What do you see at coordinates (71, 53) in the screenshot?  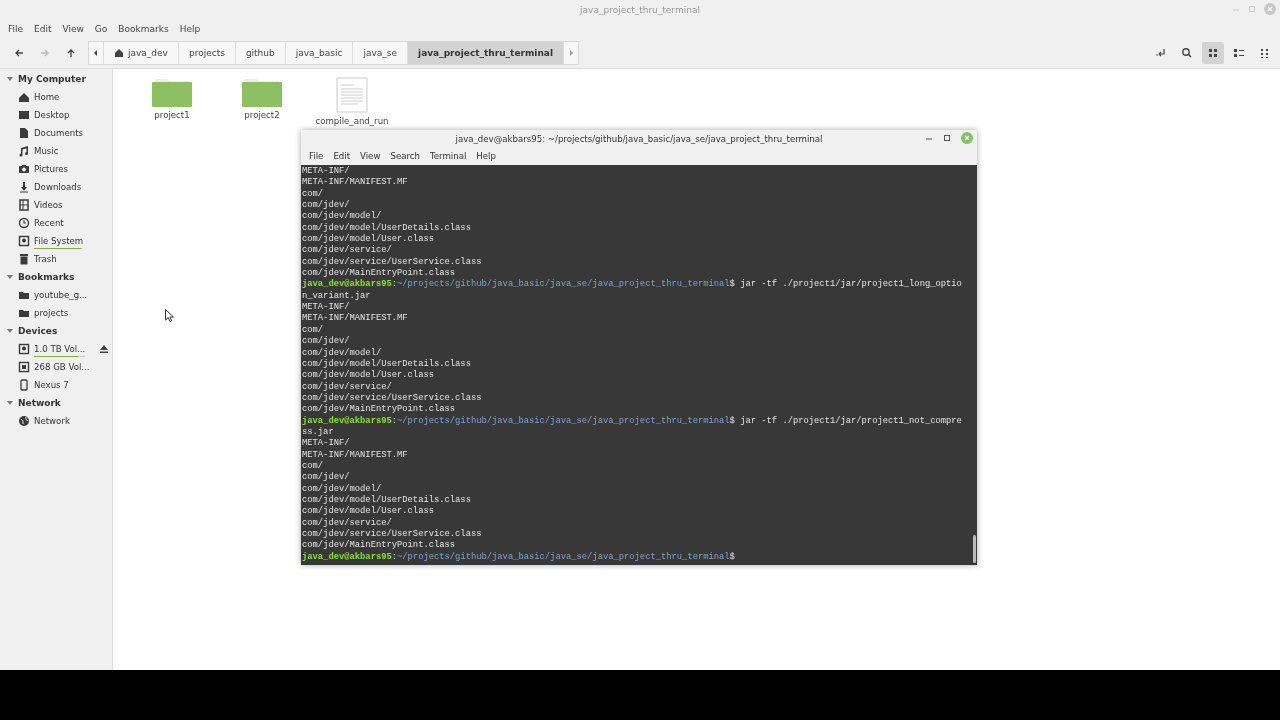 I see `up-arrow-icon` at bounding box center [71, 53].